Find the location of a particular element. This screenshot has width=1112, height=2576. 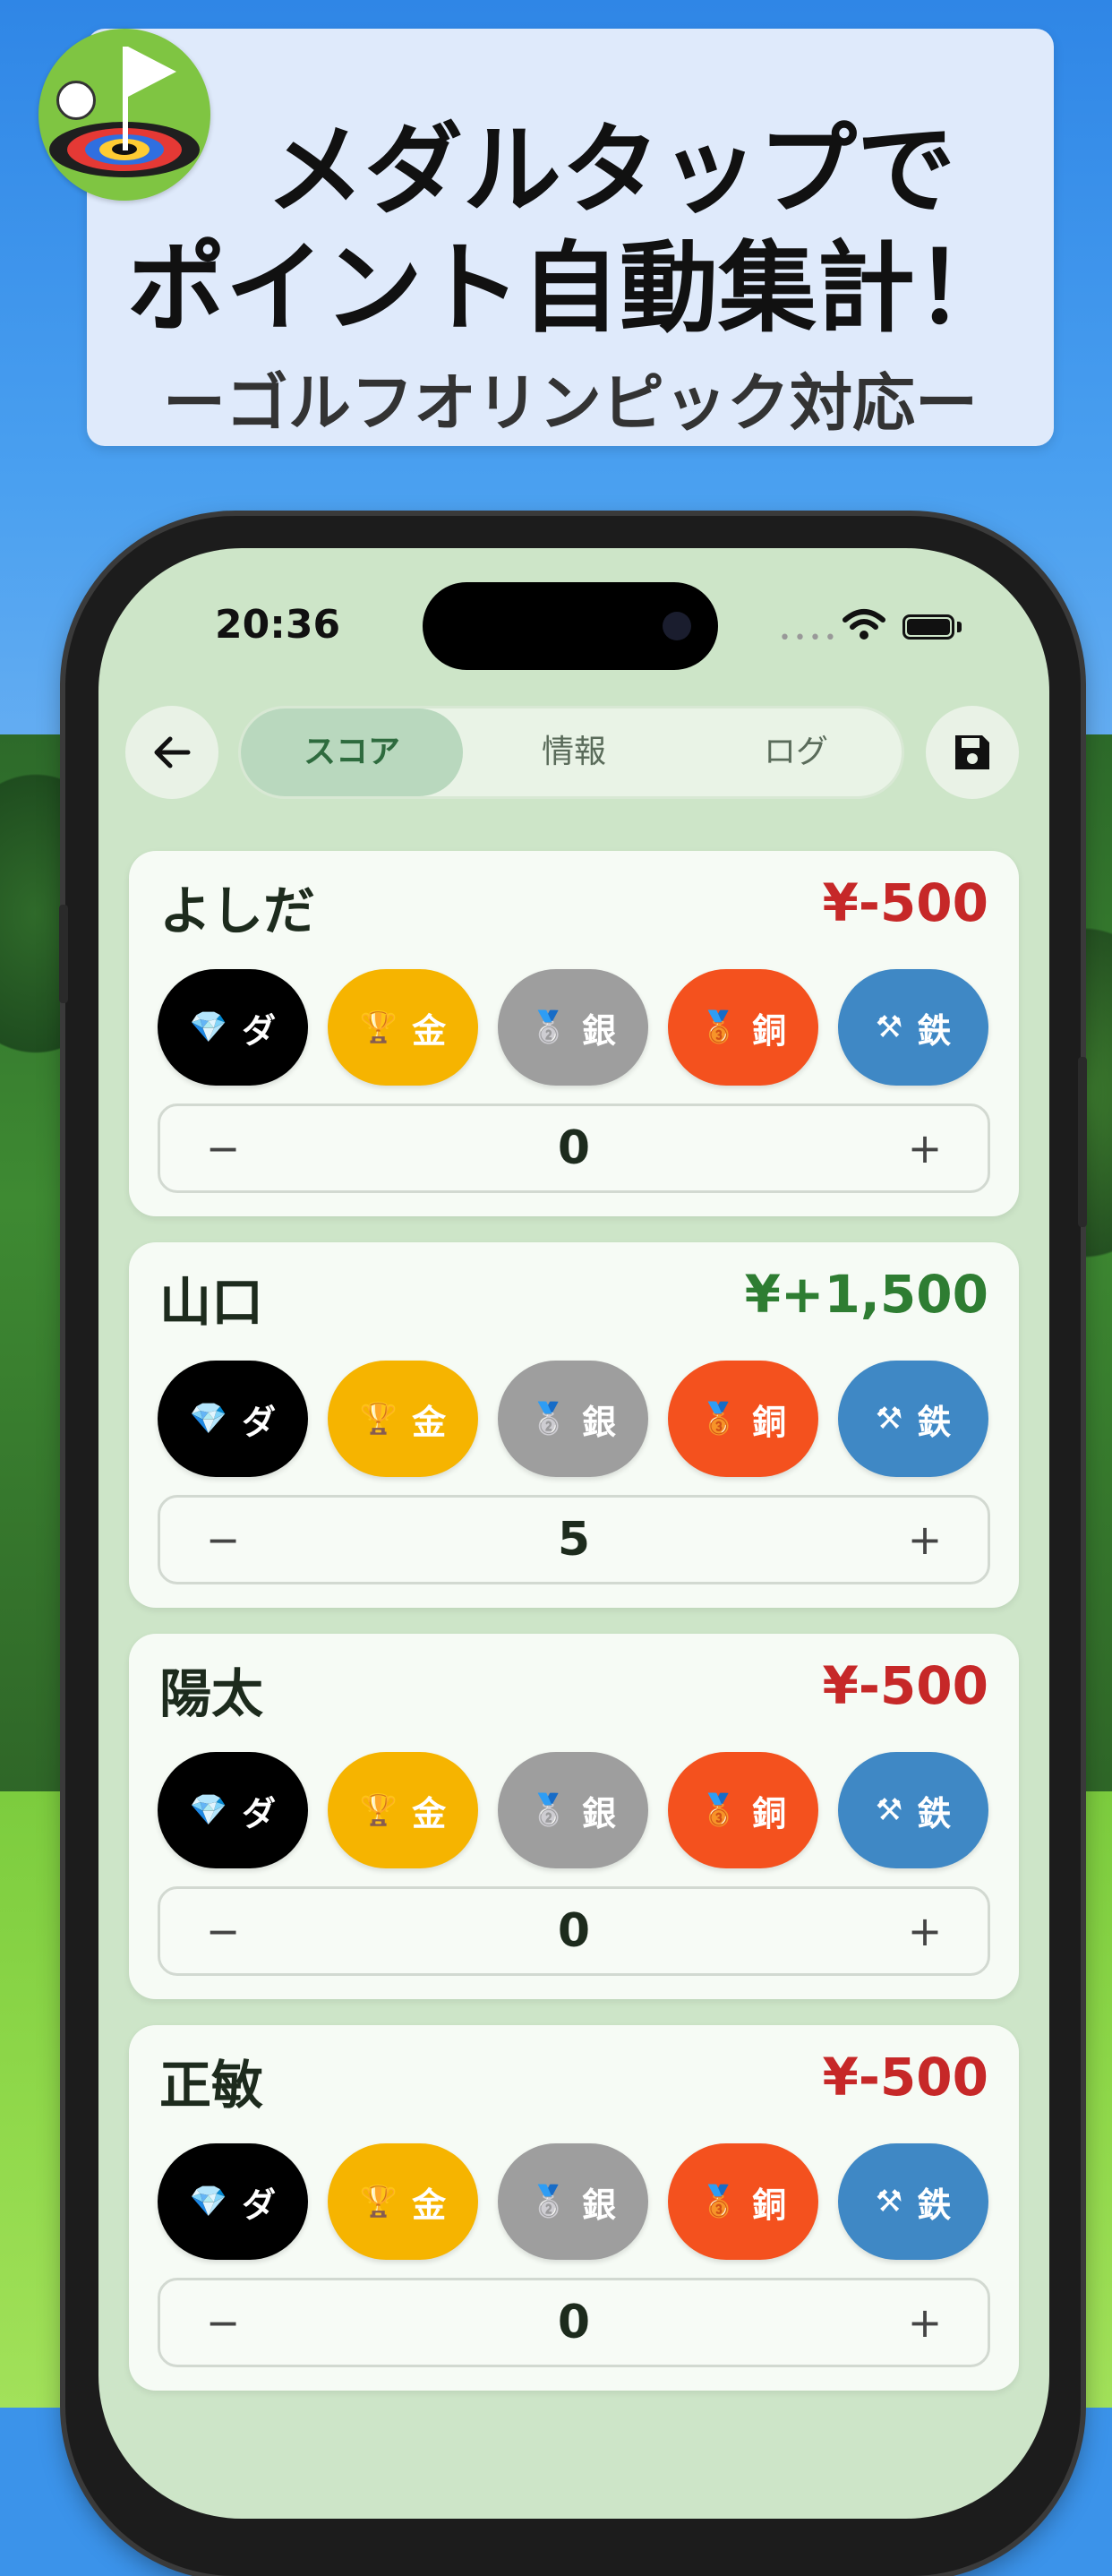

player-card: 陽太 ¥-500 💎 ダ 🏆 金 🥈 銀 🥉 銅 ⚒ 鉄 0− + is located at coordinates (574, 1816).